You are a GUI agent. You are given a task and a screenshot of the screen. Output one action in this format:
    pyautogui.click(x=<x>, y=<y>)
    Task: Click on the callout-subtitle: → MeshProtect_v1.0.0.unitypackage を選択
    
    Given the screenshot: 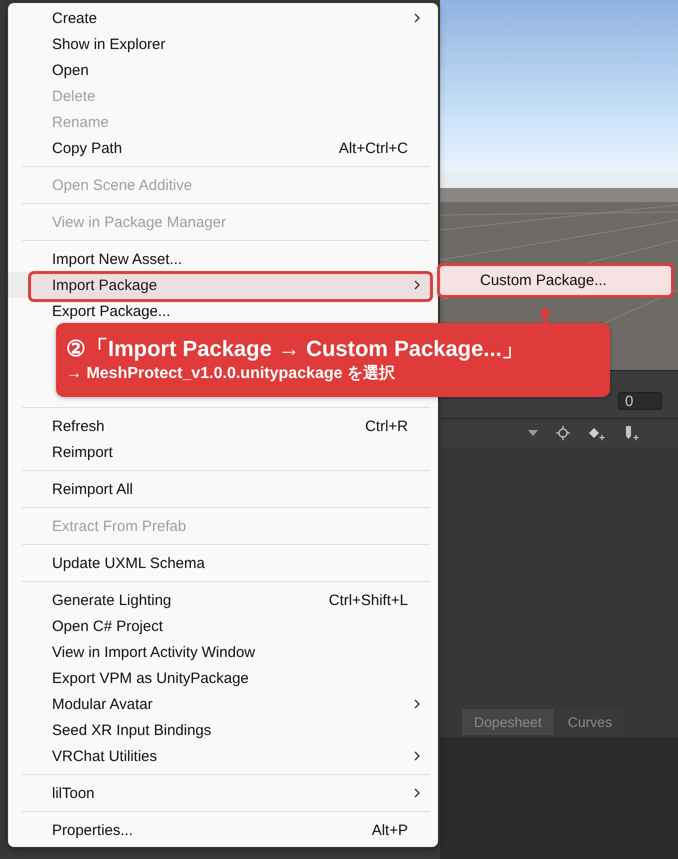 What is the action you would take?
    pyautogui.click(x=231, y=374)
    